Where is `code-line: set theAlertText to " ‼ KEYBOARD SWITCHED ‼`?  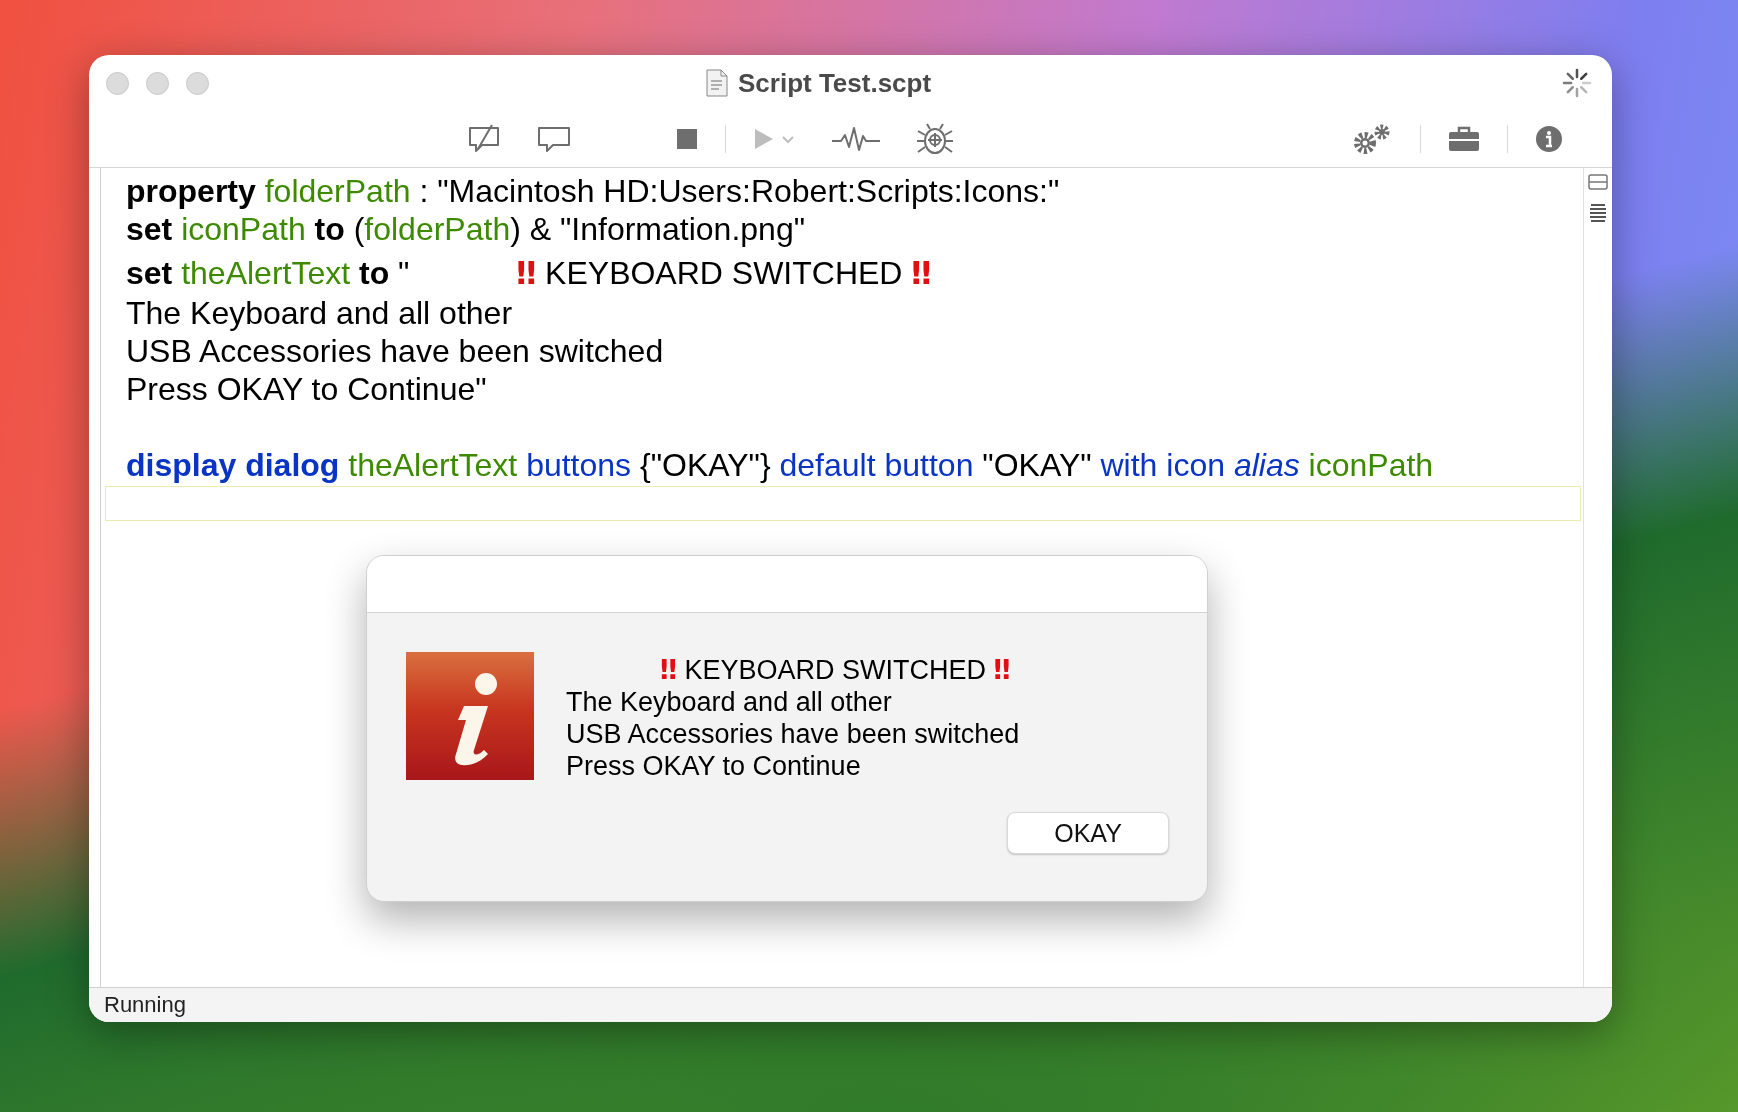
code-line: set theAlertText to " ‼ KEYBOARD SWITCHED ‼ is located at coordinates (529, 273).